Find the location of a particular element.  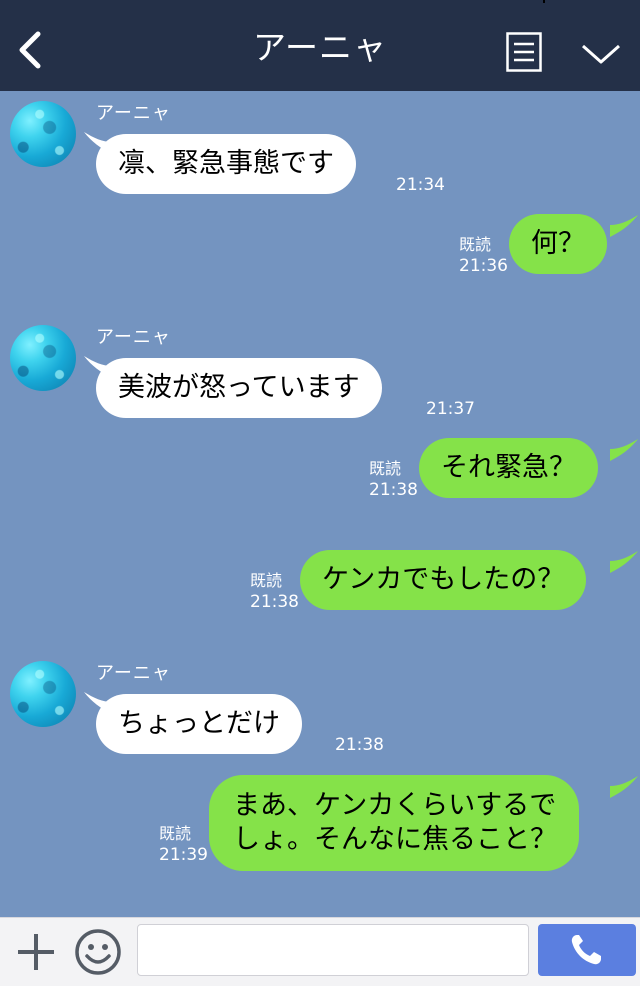

message-time: 21:34 is located at coordinates (420, 185).